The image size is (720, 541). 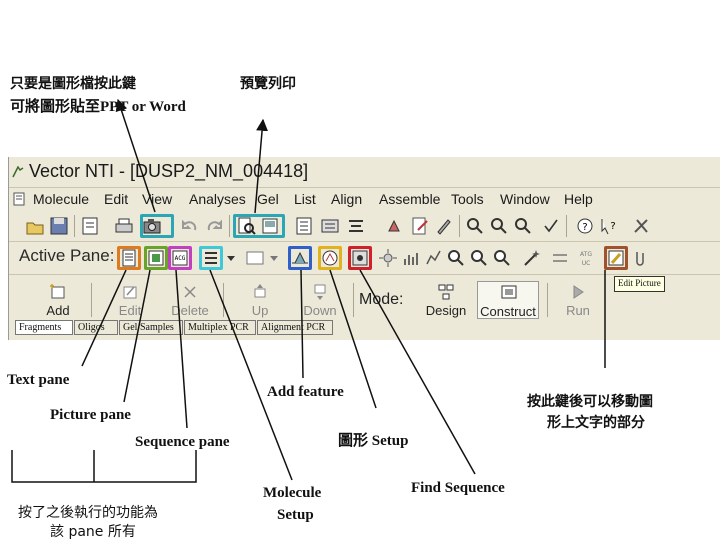 What do you see at coordinates (260, 300) in the screenshot?
I see `up-button: Up` at bounding box center [260, 300].